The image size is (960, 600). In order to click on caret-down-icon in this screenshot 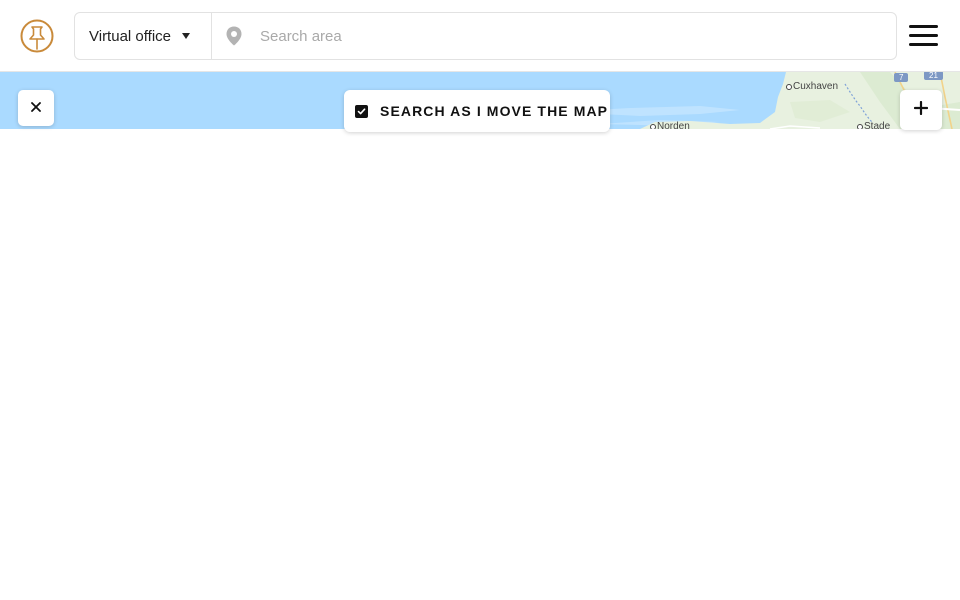, I will do `click(186, 36)`.